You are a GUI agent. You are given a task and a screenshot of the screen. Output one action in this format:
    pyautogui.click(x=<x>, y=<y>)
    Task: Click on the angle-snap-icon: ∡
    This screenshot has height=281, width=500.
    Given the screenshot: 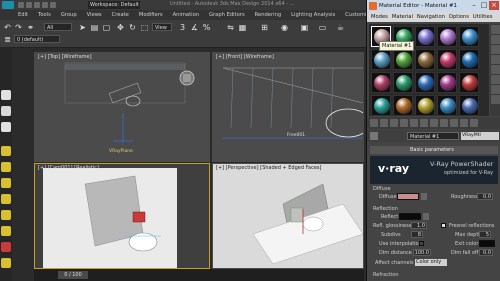 What is the action you would take?
    pyautogui.click(x=194, y=27)
    